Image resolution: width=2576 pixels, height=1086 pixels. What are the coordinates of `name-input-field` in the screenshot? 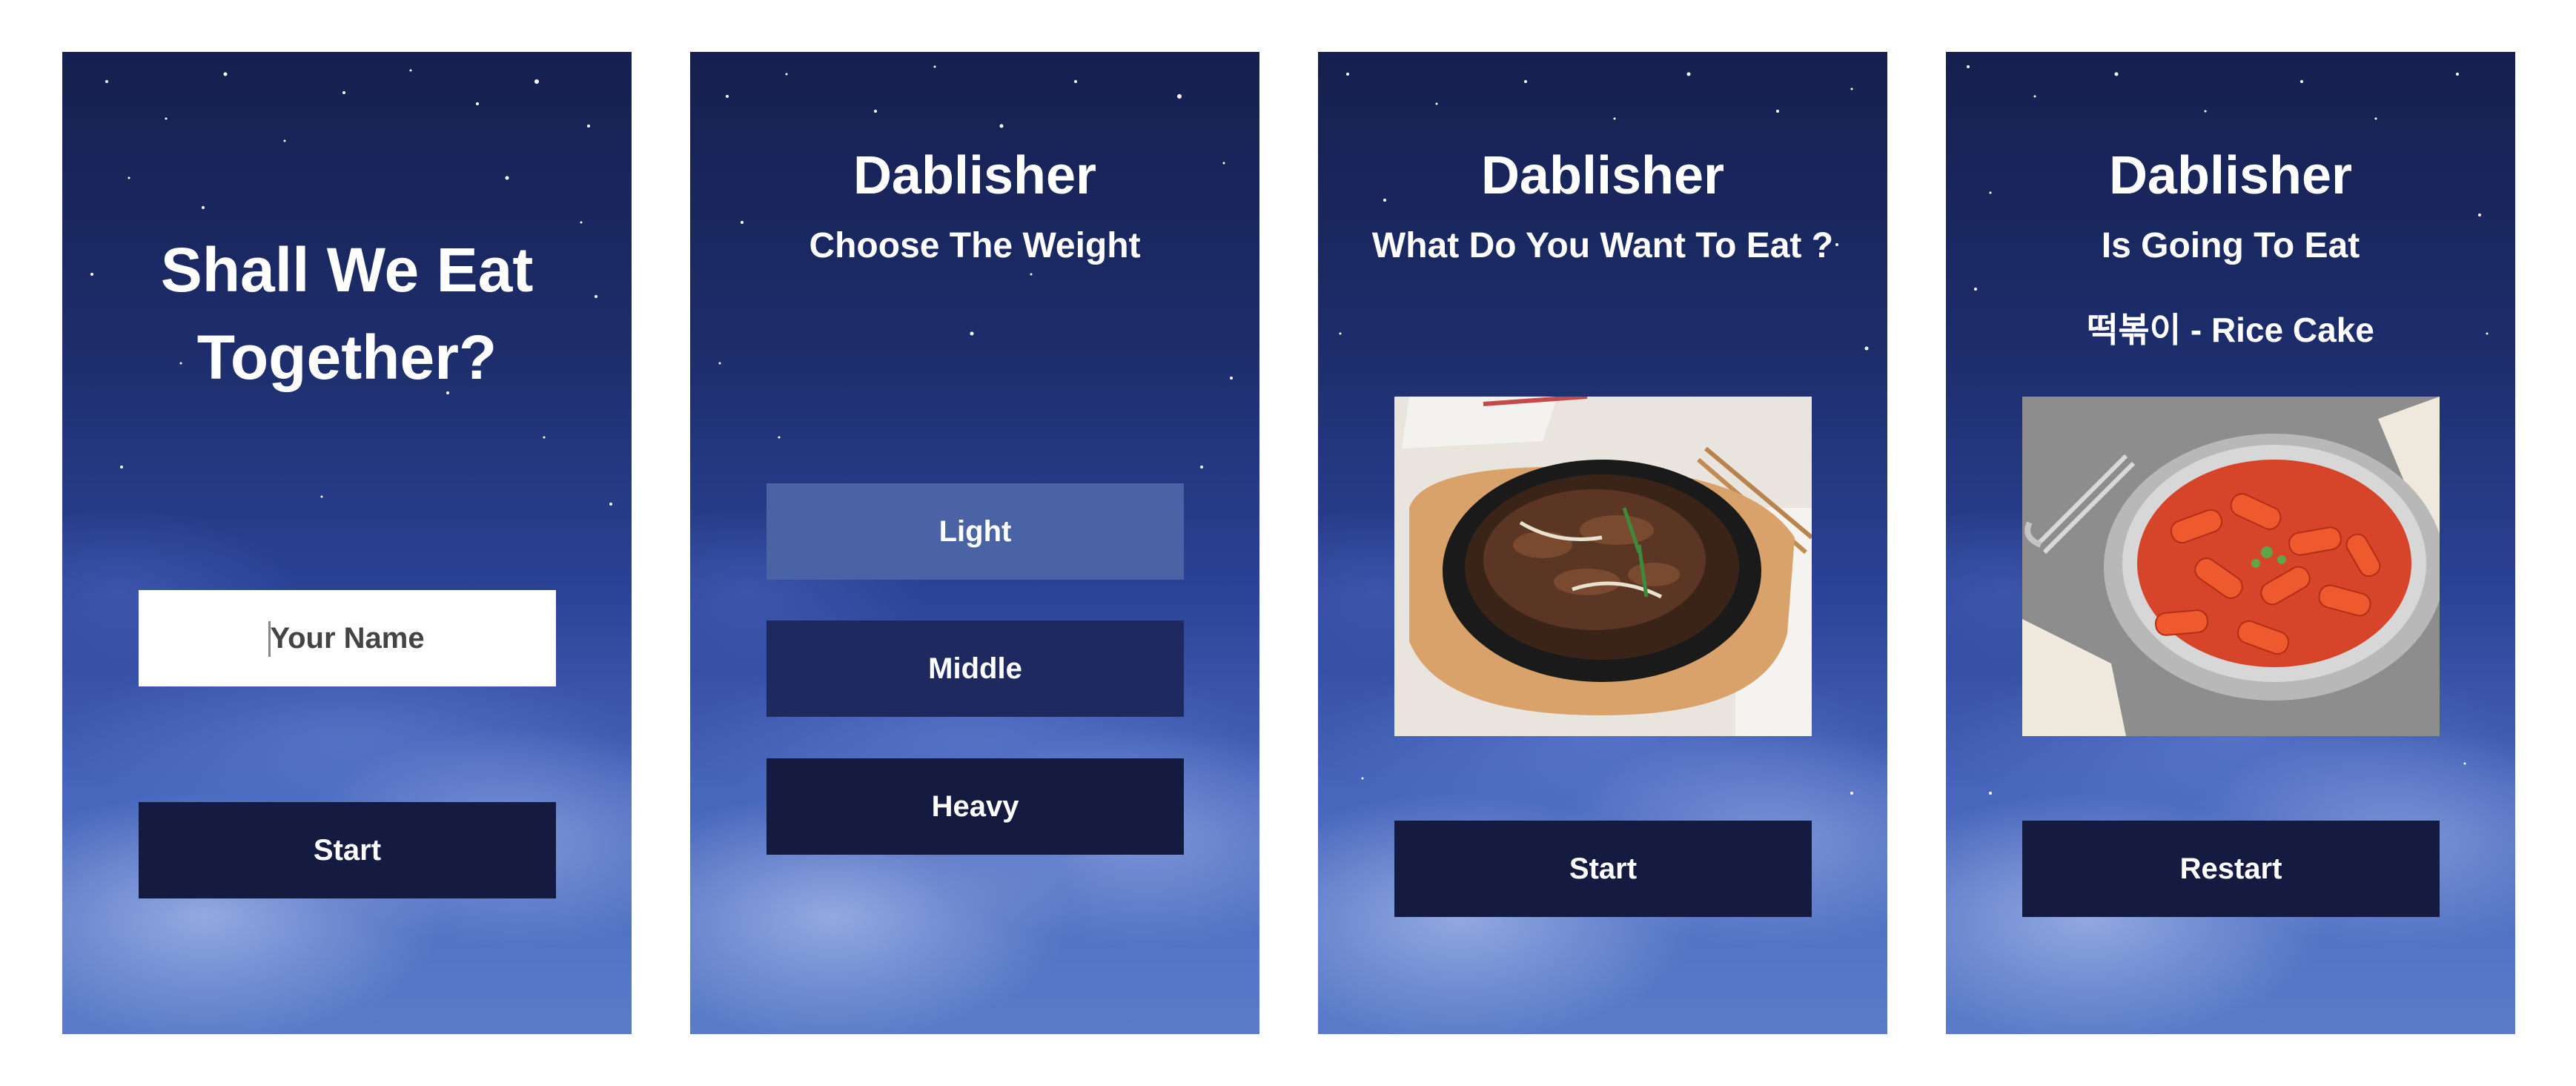 It's located at (347, 638).